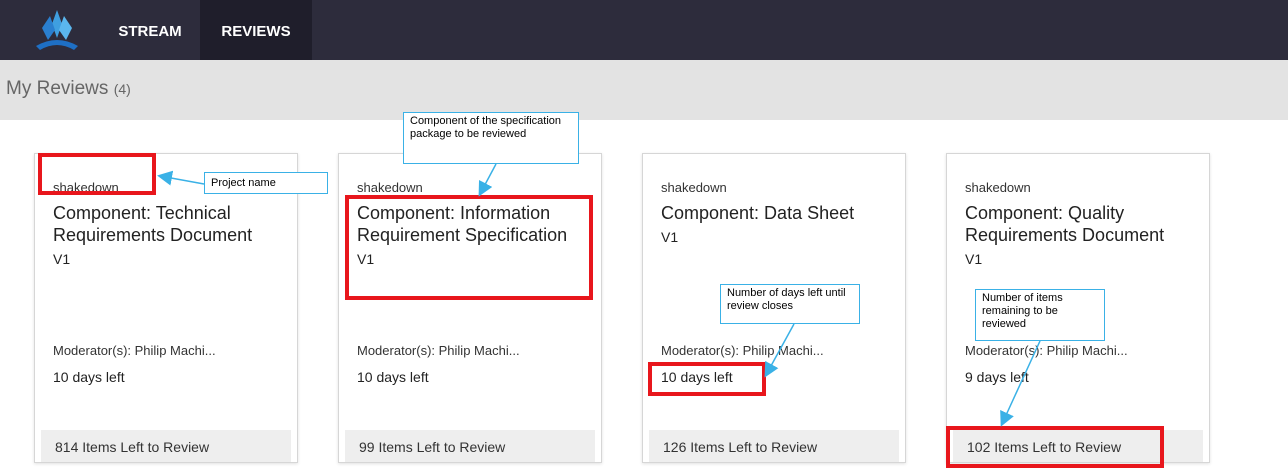  Describe the element at coordinates (266, 183) in the screenshot. I see `callout-project-name: Project name` at that location.